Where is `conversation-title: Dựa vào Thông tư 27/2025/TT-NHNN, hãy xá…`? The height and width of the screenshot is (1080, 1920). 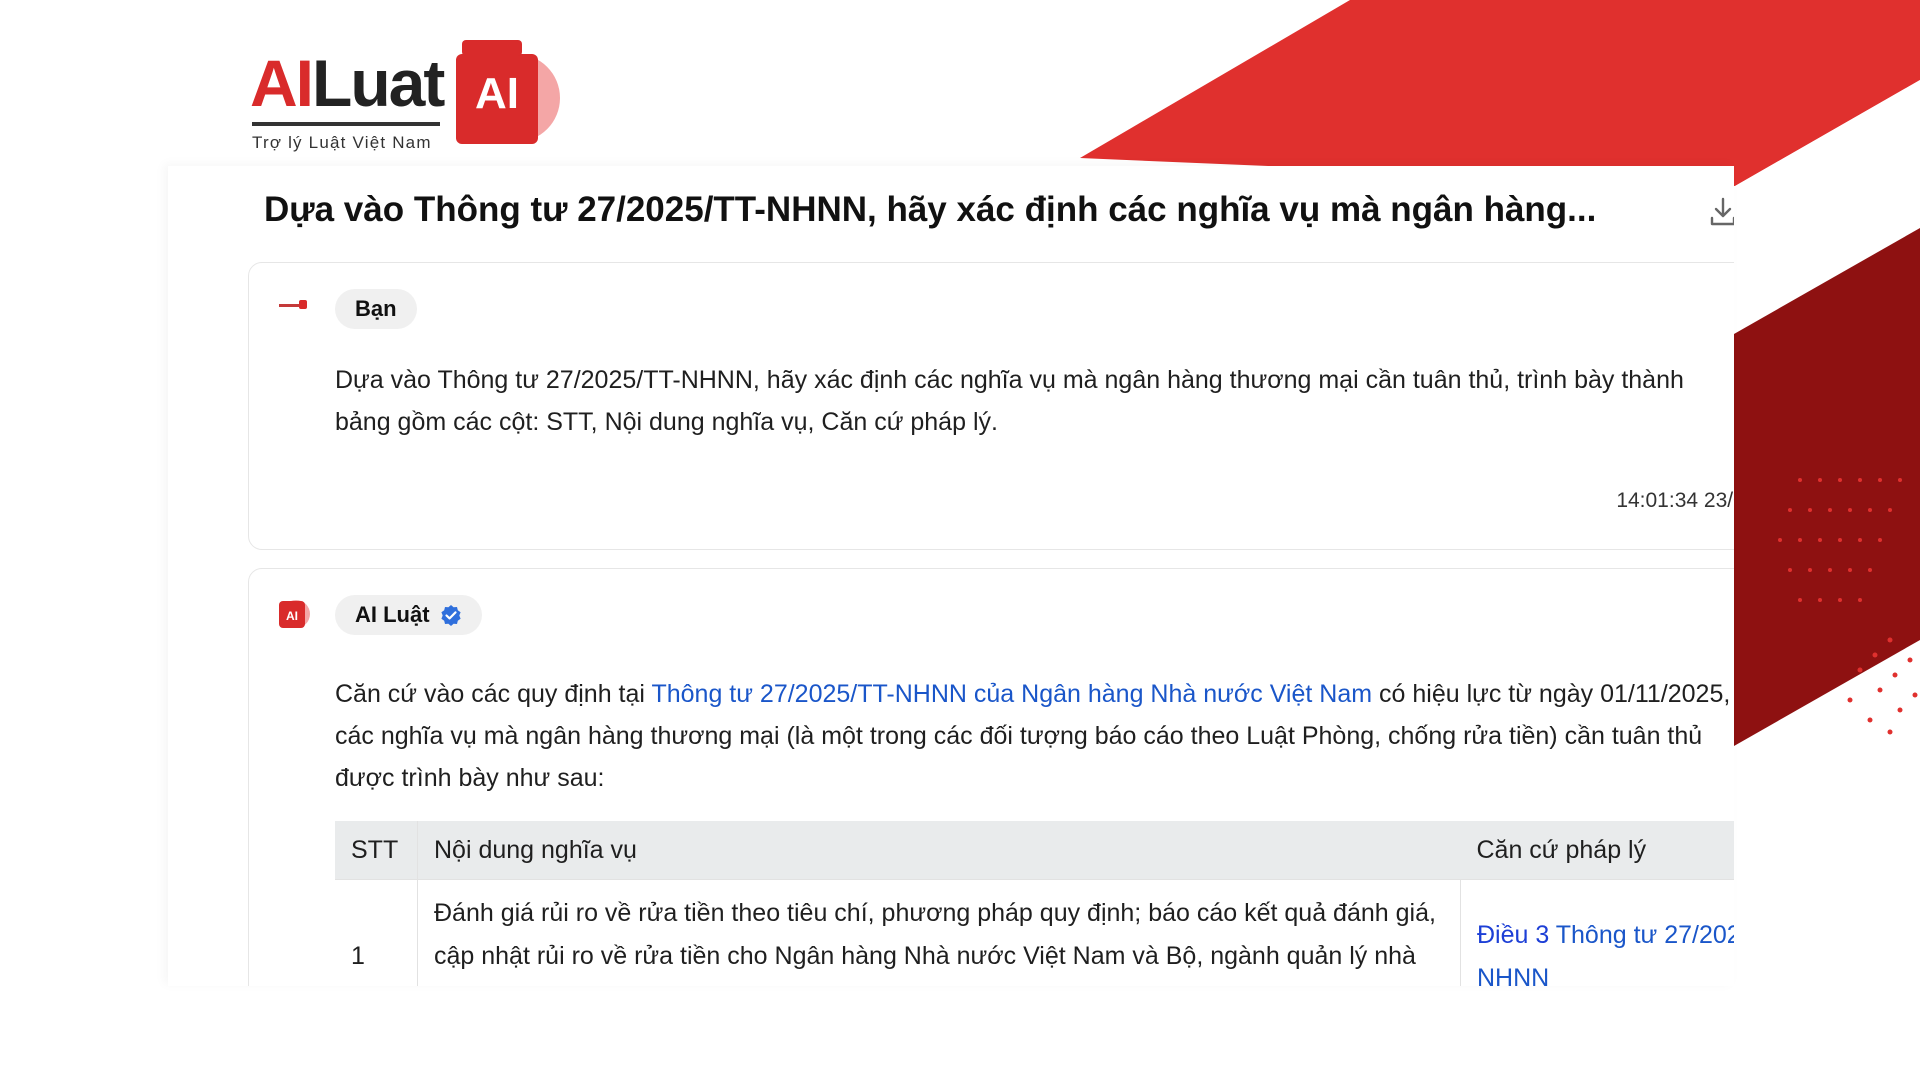 conversation-title: Dựa vào Thông tư 27/2025/TT-NHNN, hãy xá… is located at coordinates (930, 209).